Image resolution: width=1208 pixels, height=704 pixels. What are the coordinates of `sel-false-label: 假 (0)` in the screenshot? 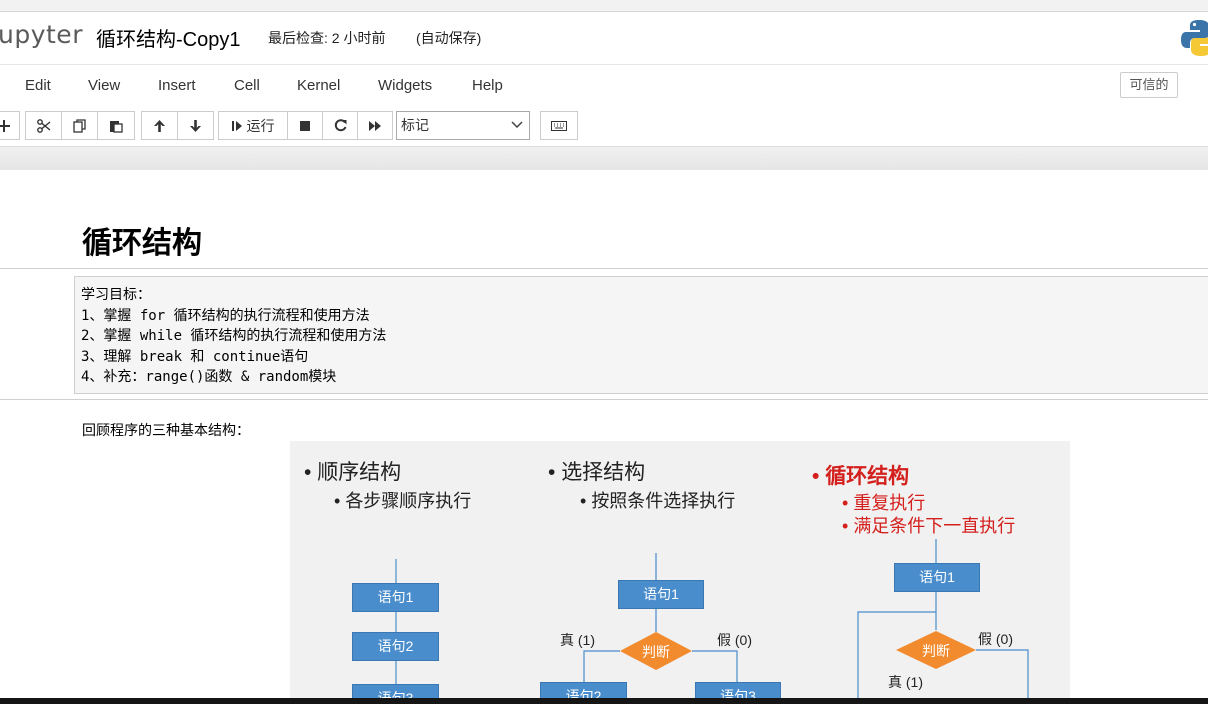 It's located at (734, 640).